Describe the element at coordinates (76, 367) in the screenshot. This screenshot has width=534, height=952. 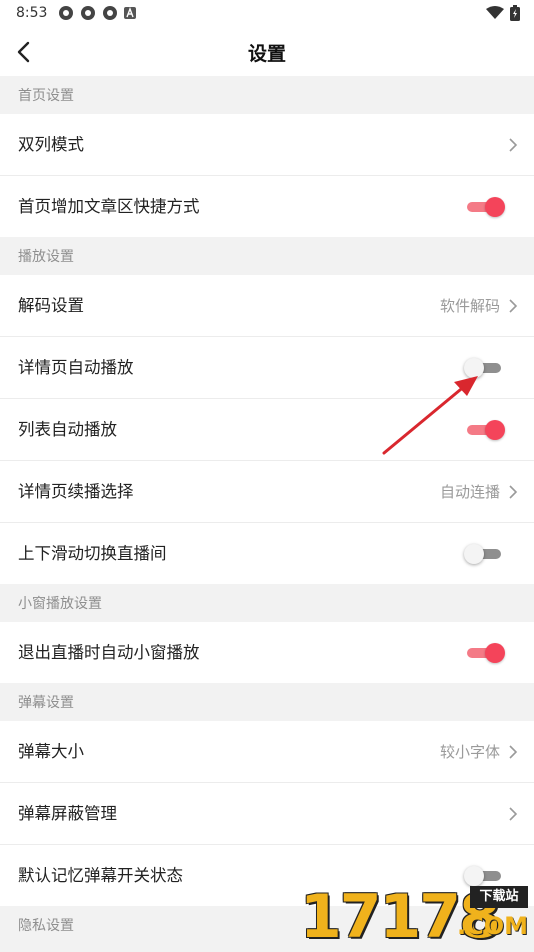
I see `settings-row-label: 详情页自动播放` at that location.